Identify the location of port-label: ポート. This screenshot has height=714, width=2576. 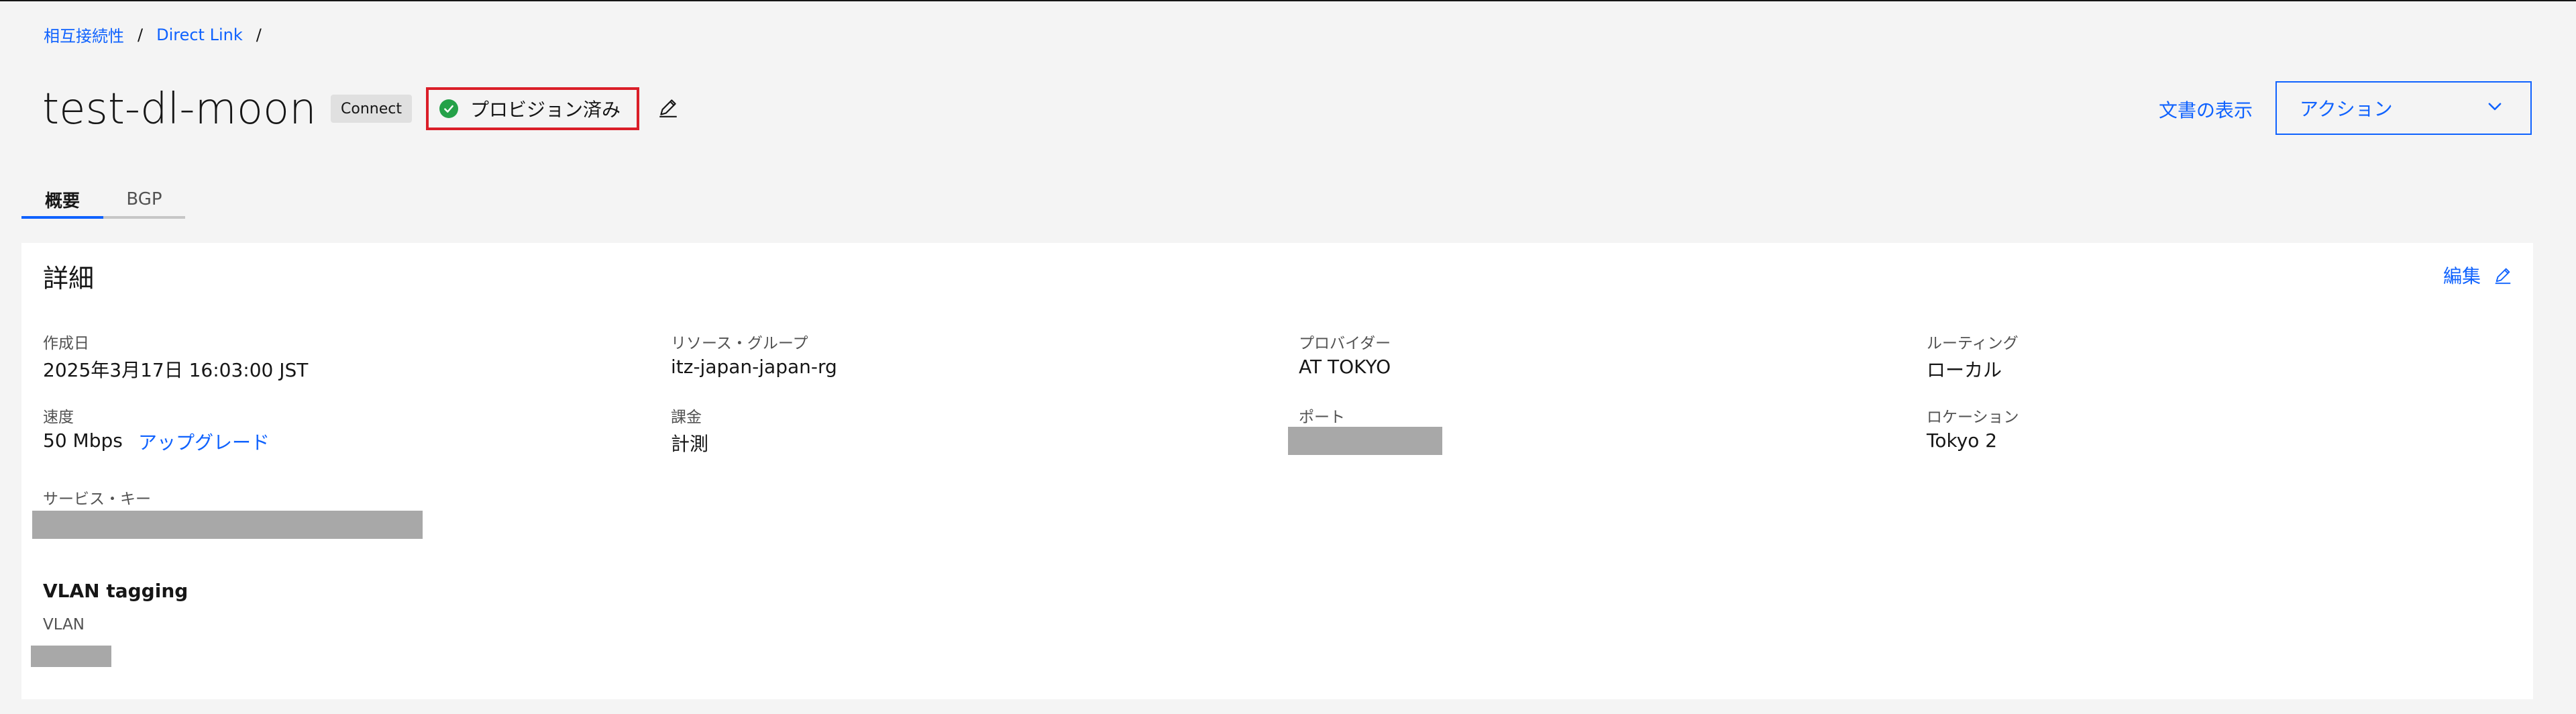
(1322, 417).